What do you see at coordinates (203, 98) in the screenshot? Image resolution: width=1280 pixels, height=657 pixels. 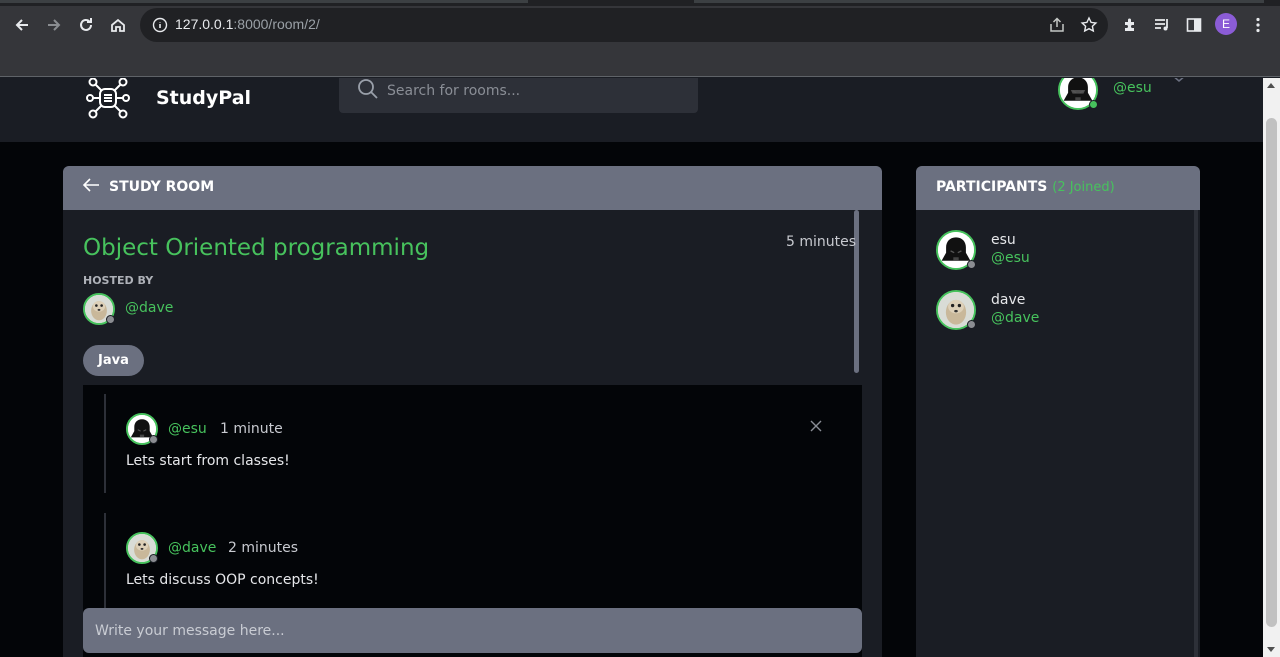 I see `brand-name: StudyPal` at bounding box center [203, 98].